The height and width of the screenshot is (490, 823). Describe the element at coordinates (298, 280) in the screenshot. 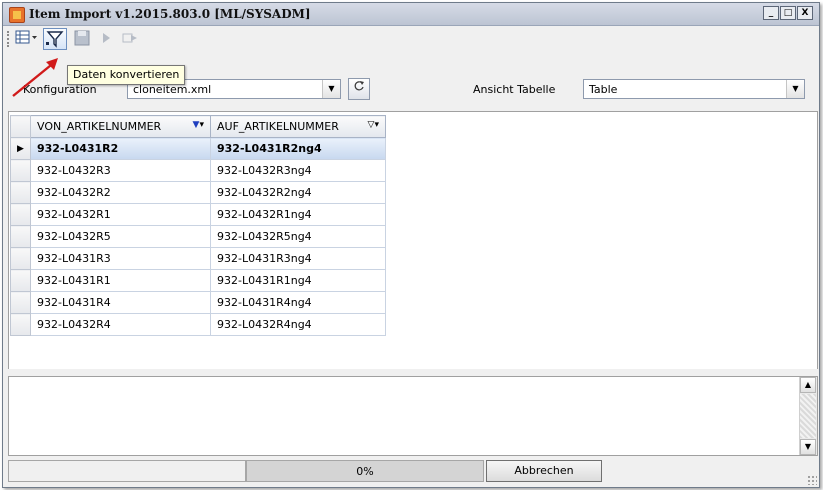

I see `table-cell: 932-L0431R1ng4` at that location.